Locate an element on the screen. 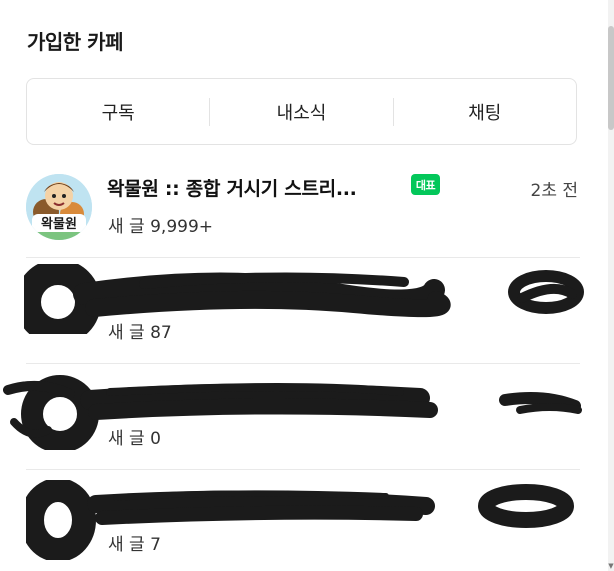 The width and height of the screenshot is (614, 571). cafe-avatar-icon: 왁물원 is located at coordinates (59, 207).